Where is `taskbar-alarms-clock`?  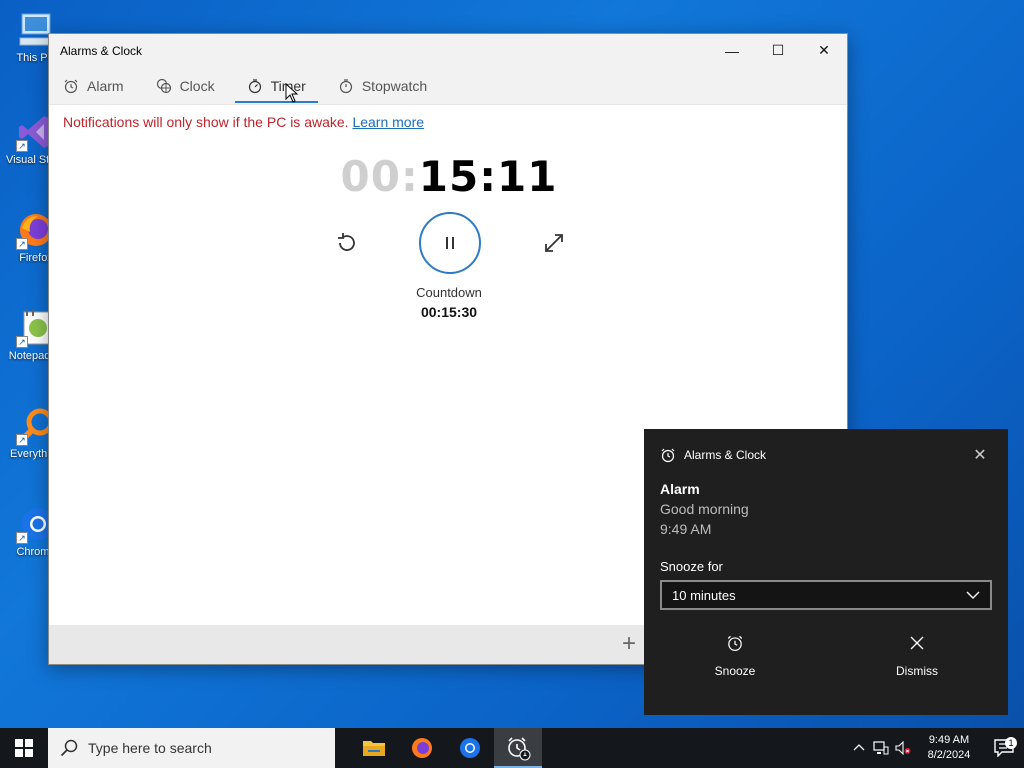
taskbar-alarms-clock is located at coordinates (518, 748).